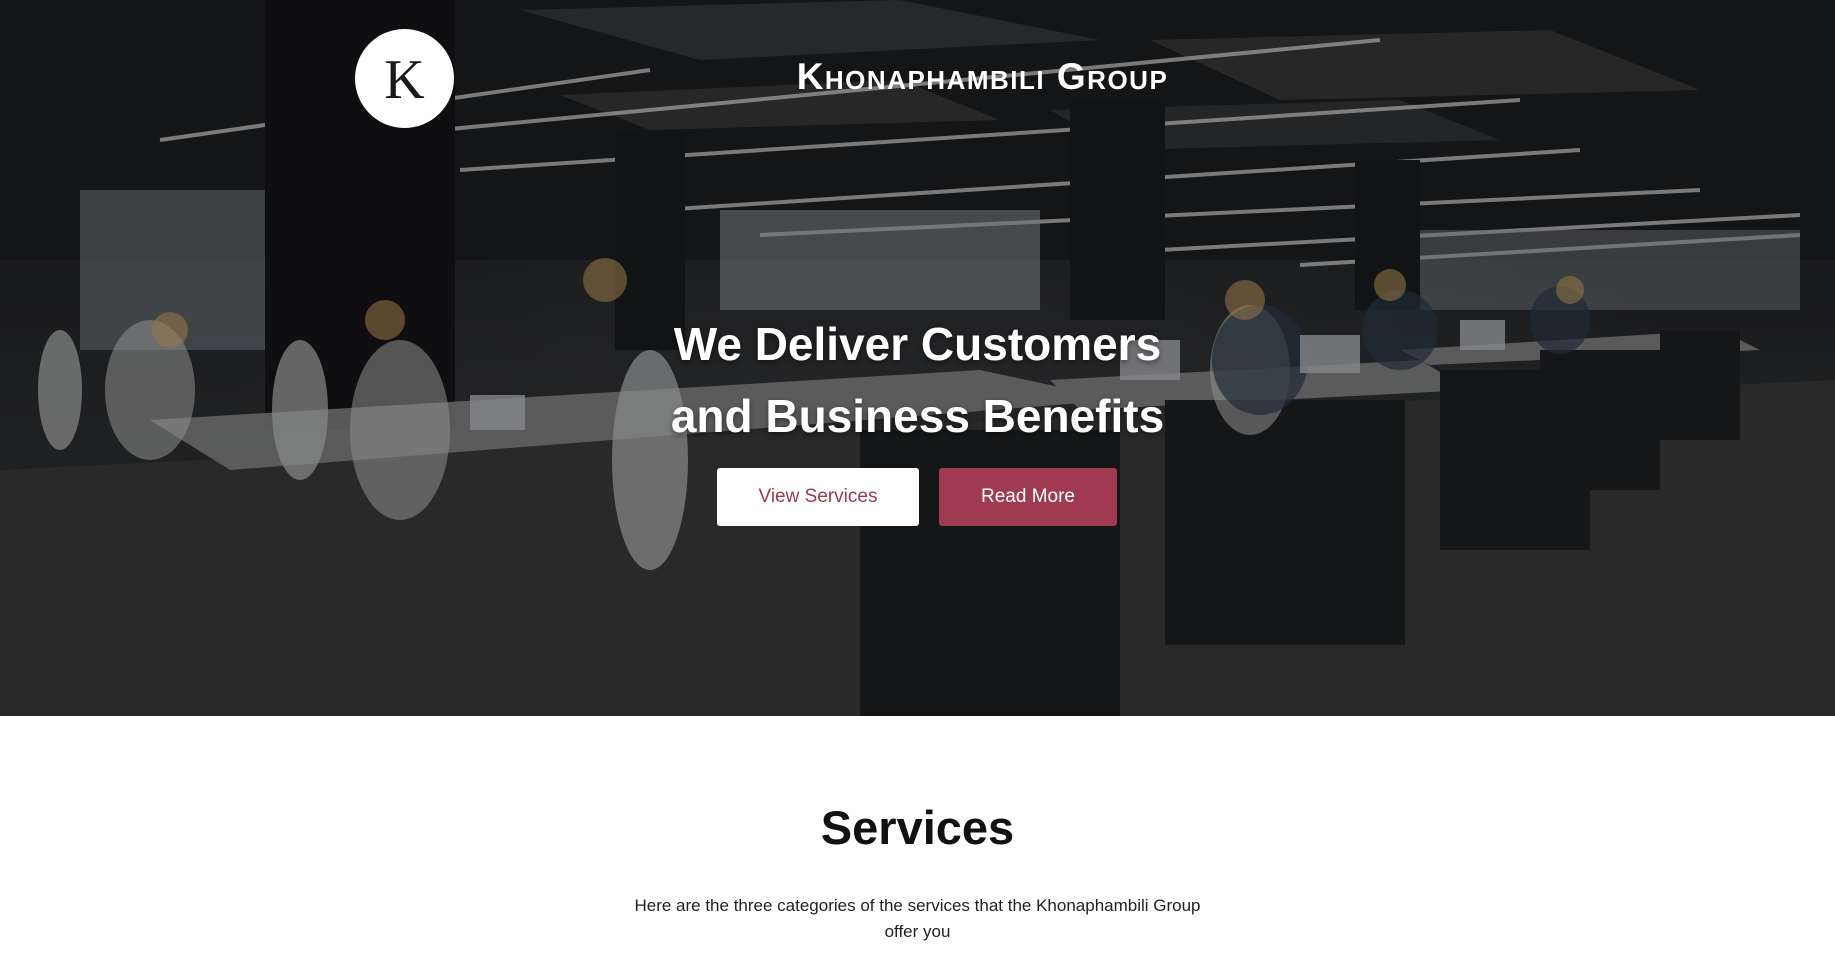  What do you see at coordinates (917, 77) in the screenshot?
I see `brand-name: Khonaphambili Group` at bounding box center [917, 77].